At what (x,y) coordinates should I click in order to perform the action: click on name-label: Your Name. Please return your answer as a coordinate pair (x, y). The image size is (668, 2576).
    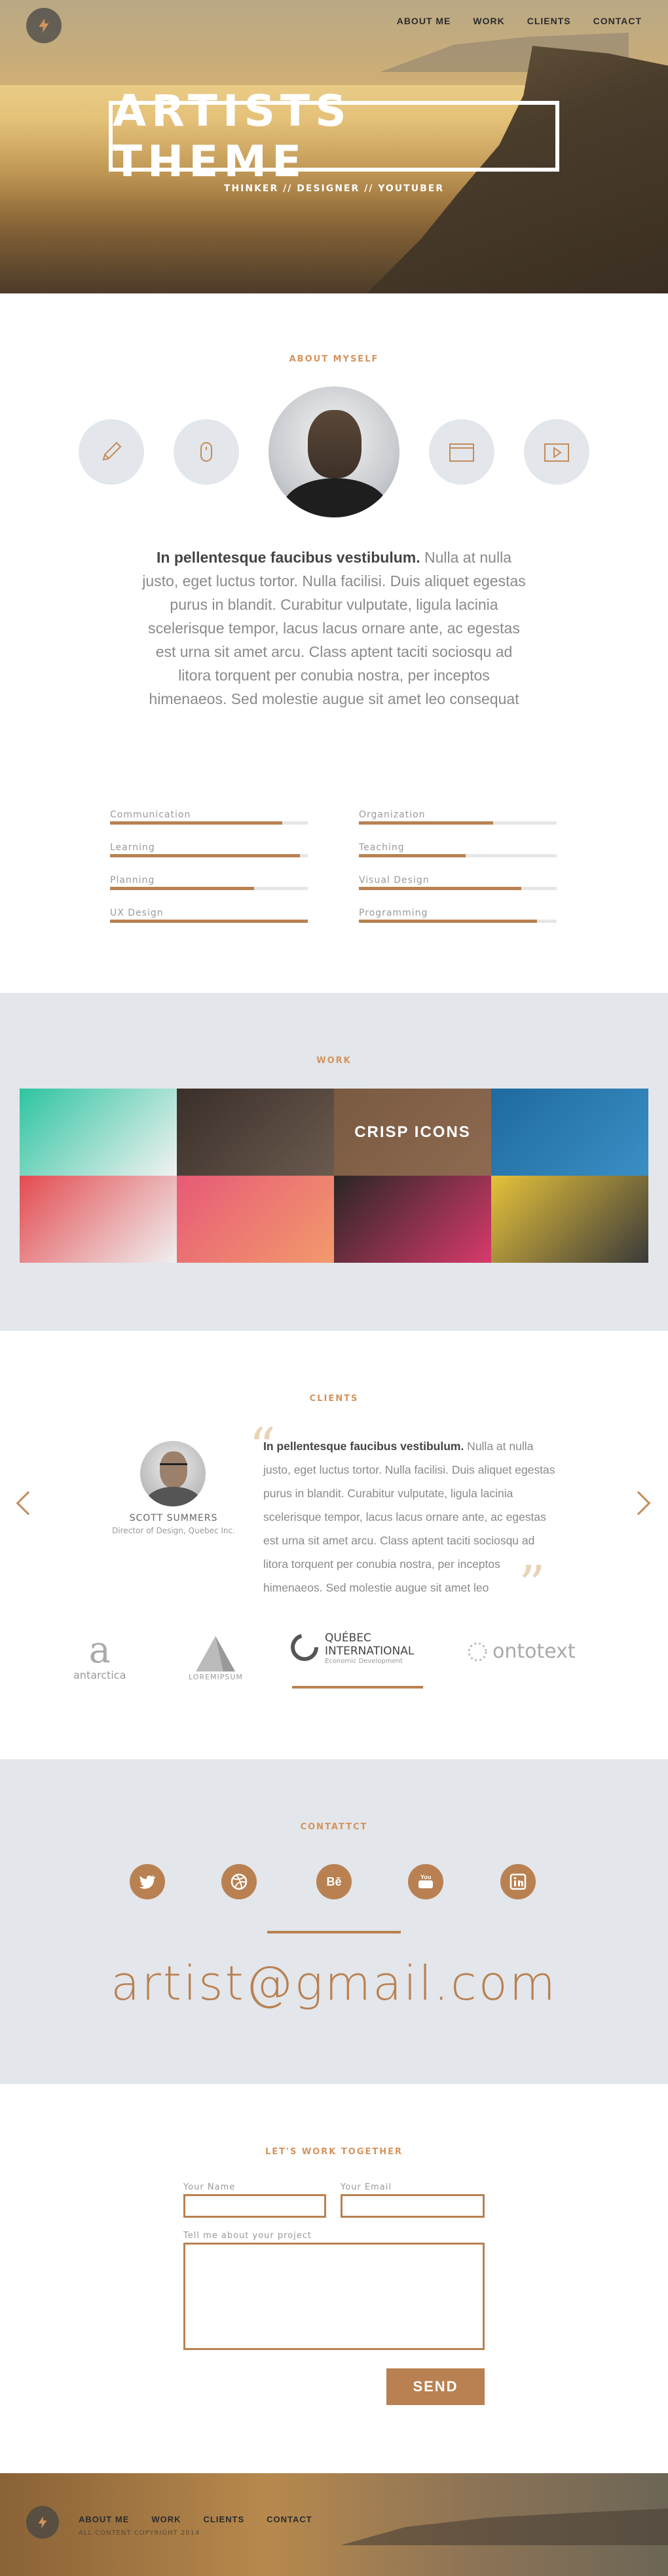
    Looking at the image, I should click on (209, 2187).